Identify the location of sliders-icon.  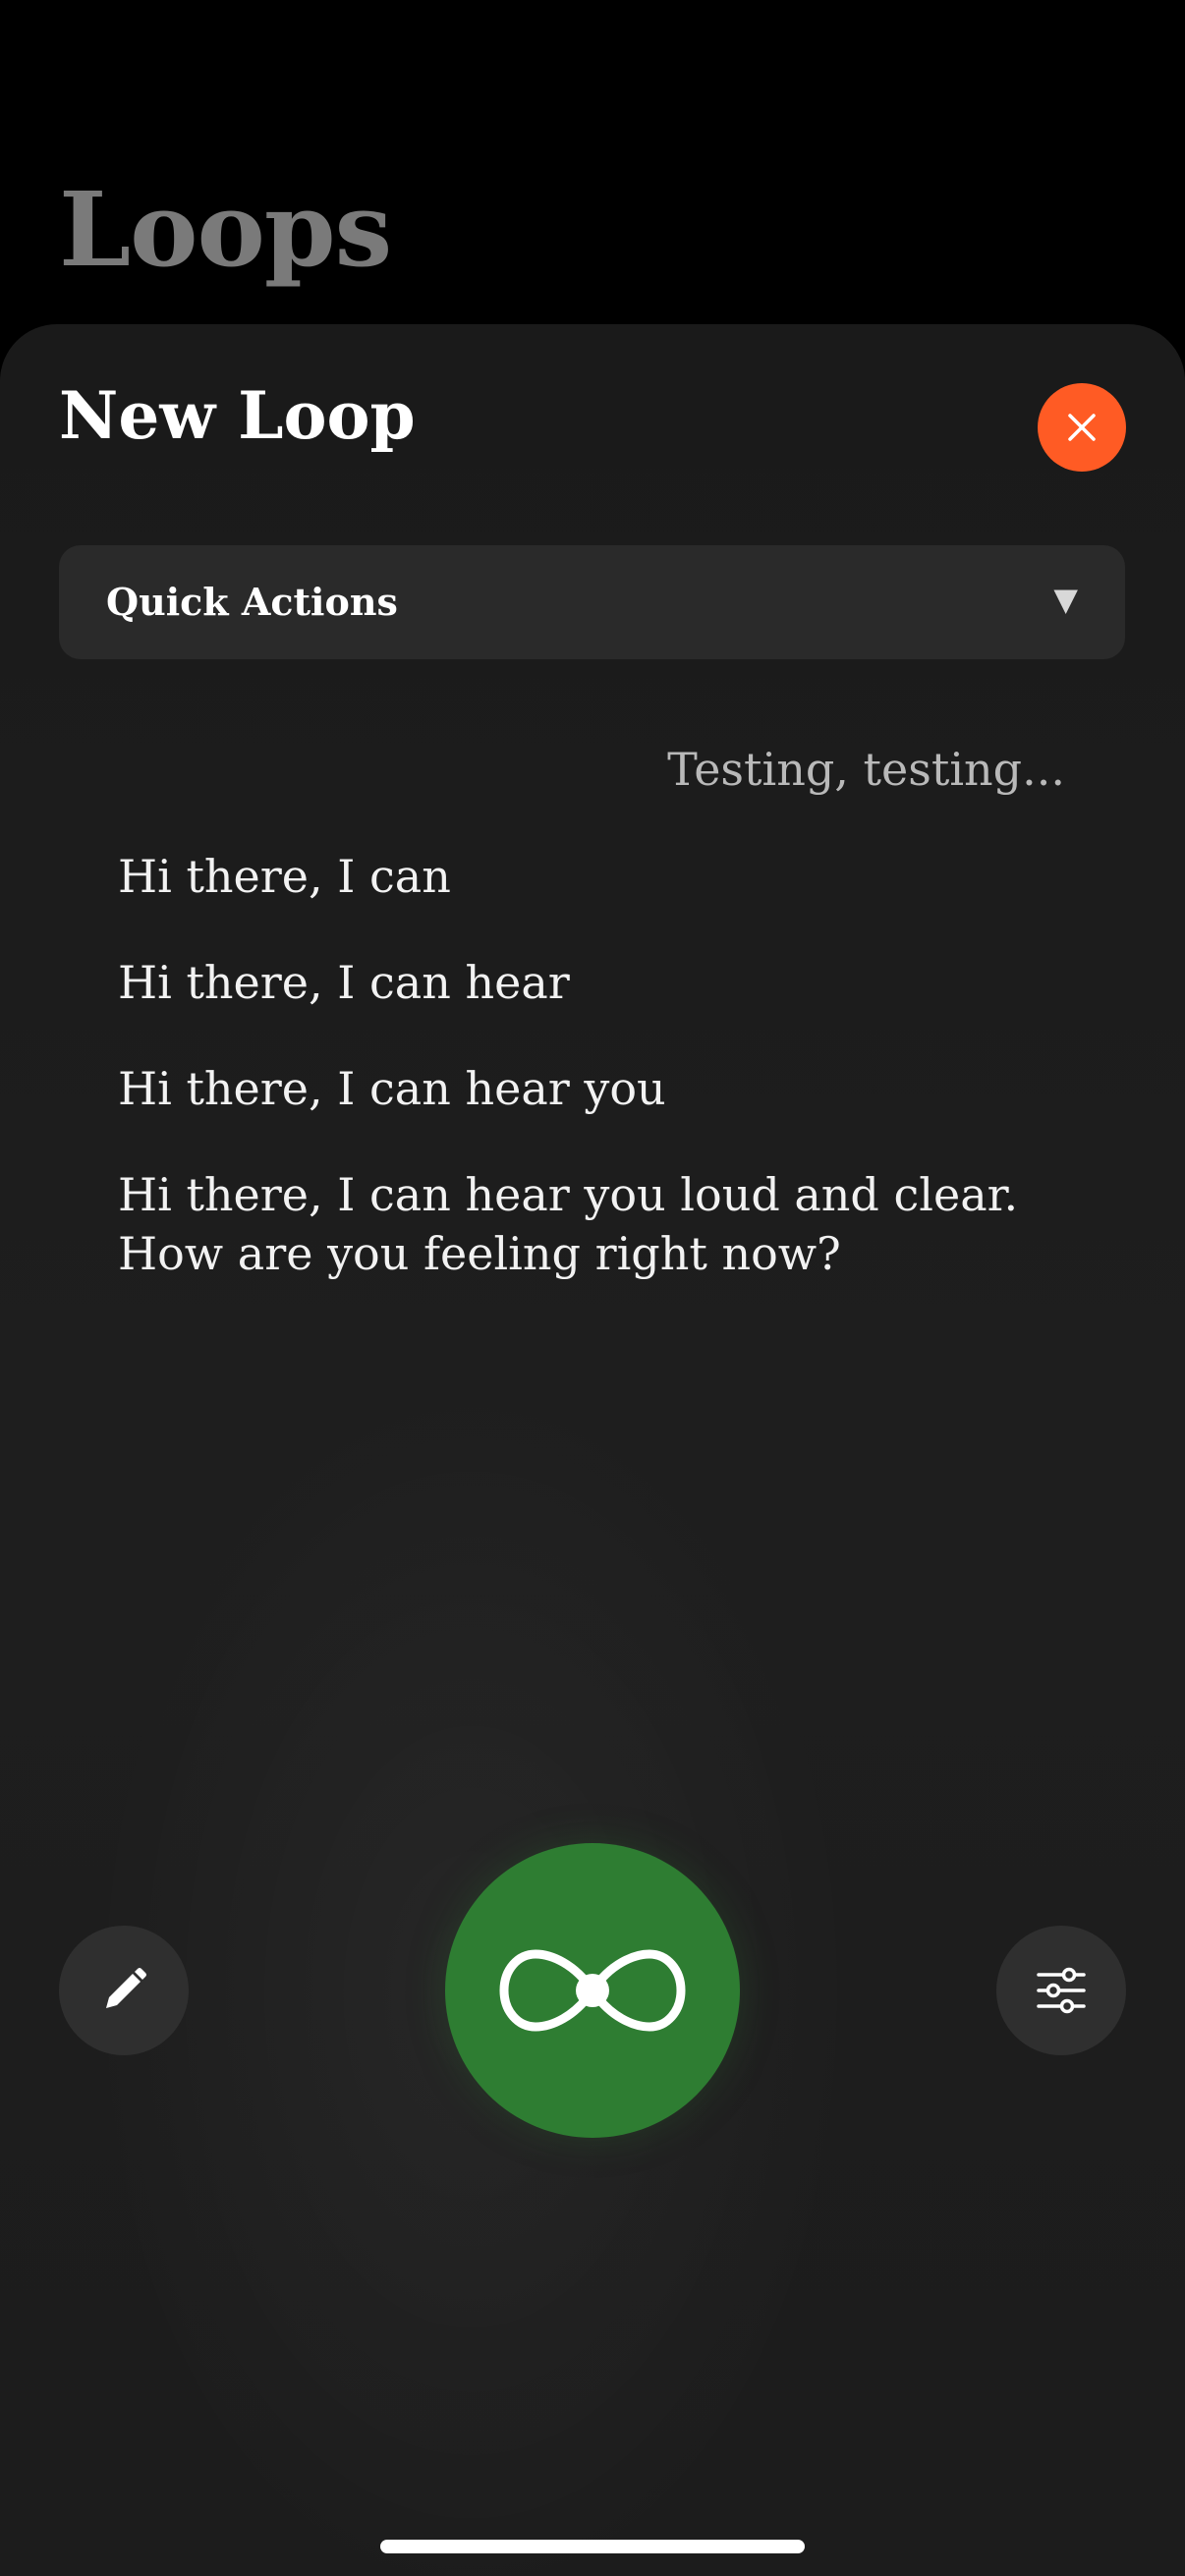
(1061, 1990).